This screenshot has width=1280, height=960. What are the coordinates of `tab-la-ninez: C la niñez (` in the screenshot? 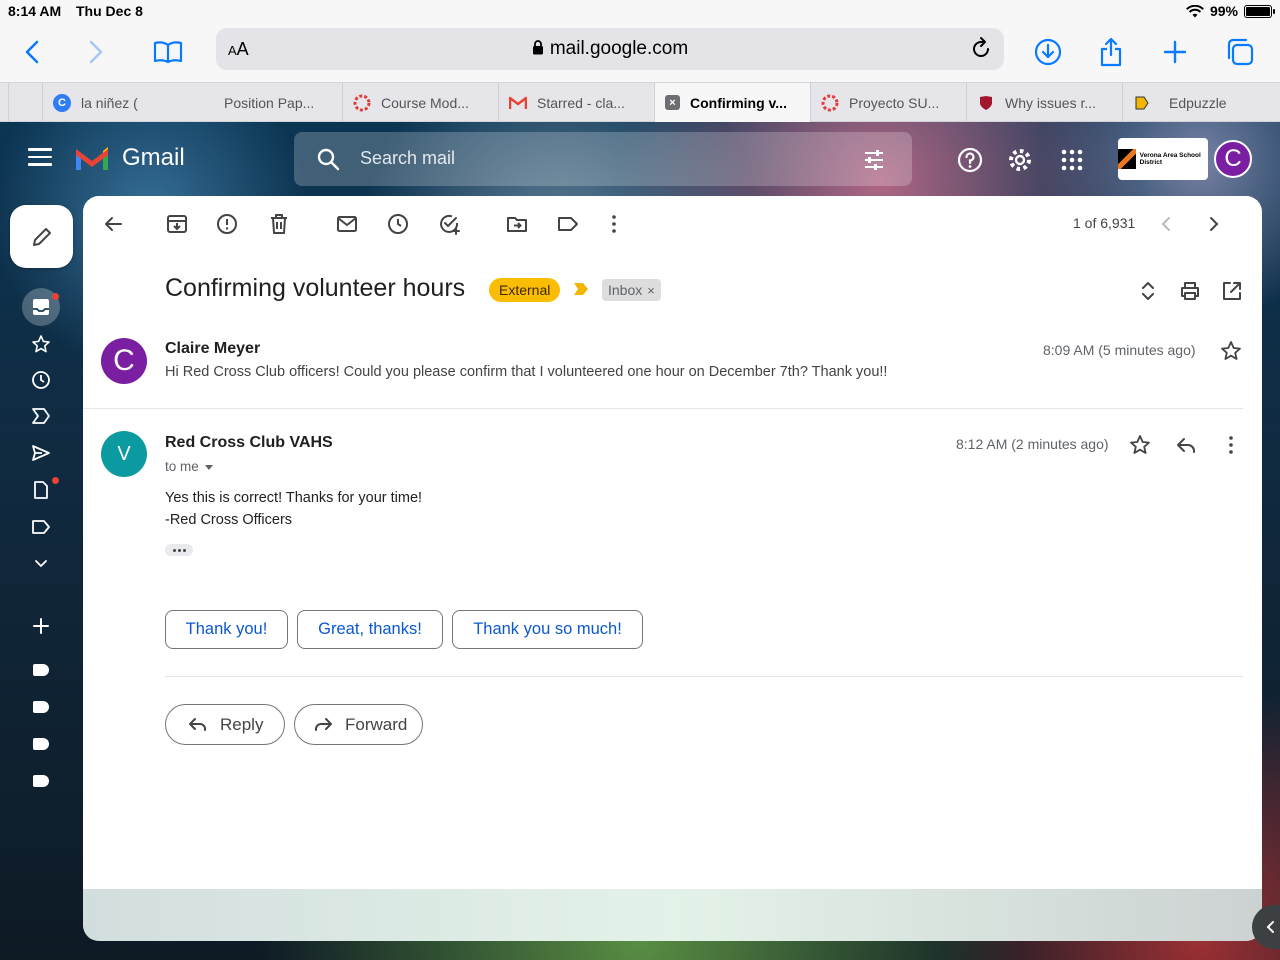 It's located at (112, 102).